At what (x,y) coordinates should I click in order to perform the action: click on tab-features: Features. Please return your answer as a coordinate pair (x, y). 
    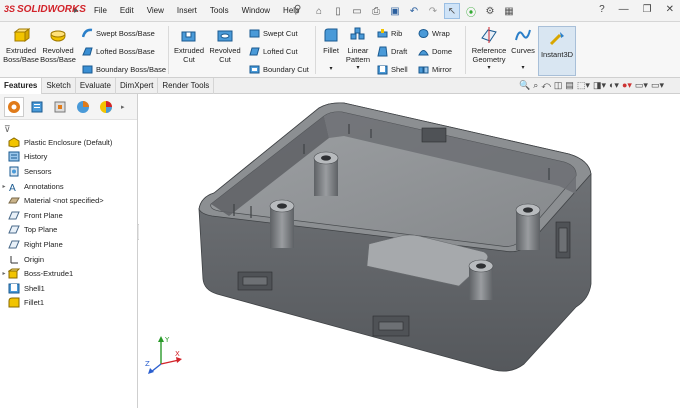
    Looking at the image, I should click on (21, 86).